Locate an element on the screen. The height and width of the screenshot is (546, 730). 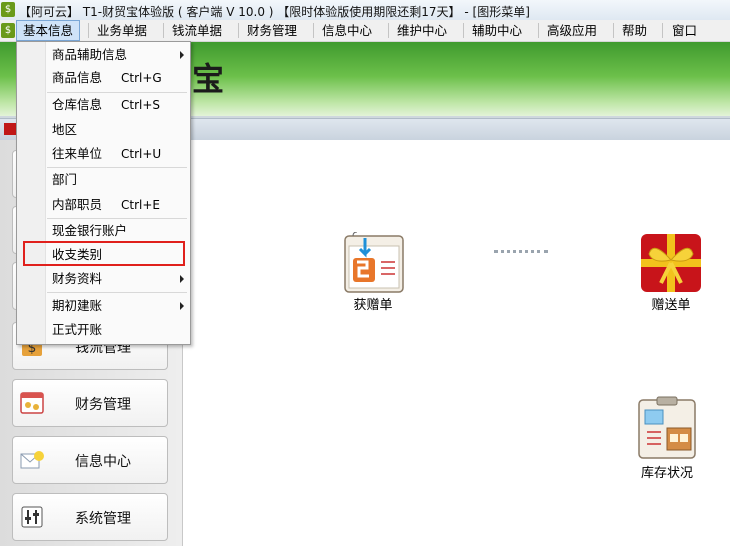
menu-item-product-info: 商品信息 Ctrl+G is located at coordinates (103, 78).